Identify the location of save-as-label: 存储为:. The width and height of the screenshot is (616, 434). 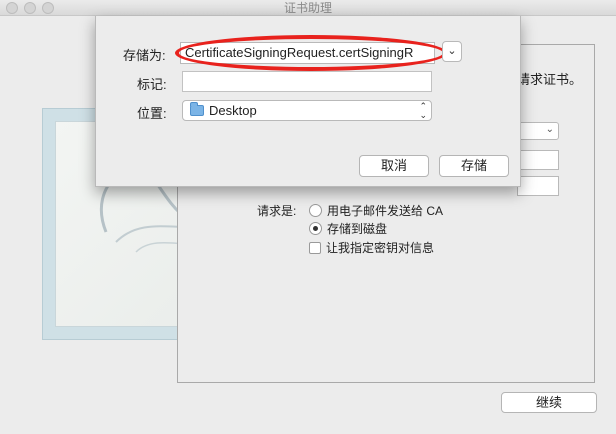
(144, 55).